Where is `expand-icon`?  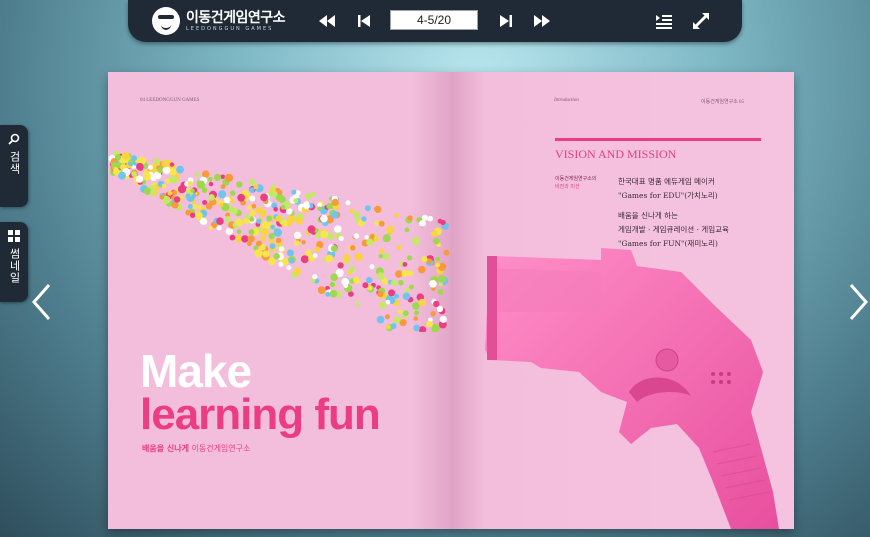
expand-icon is located at coordinates (701, 21).